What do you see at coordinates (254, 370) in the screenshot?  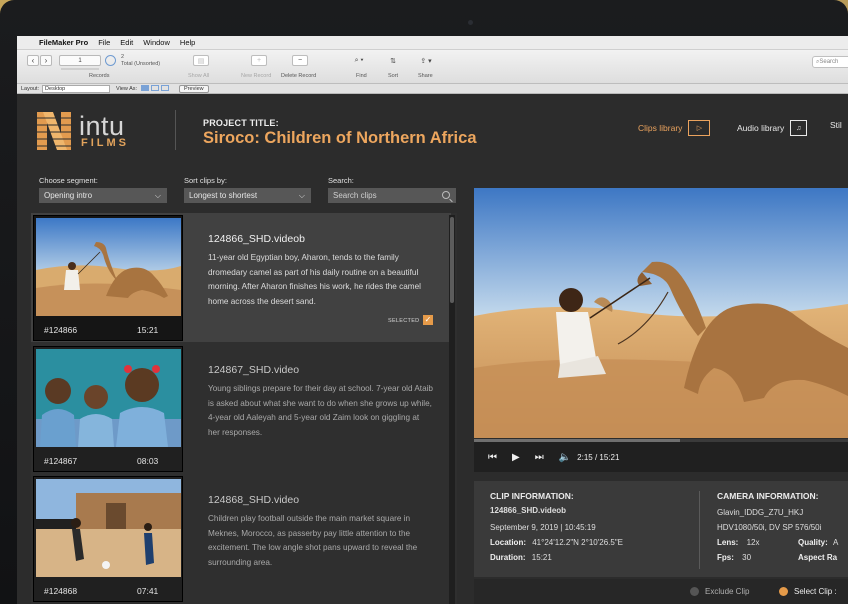 I see `clip-name: 124867_SHD.video` at bounding box center [254, 370].